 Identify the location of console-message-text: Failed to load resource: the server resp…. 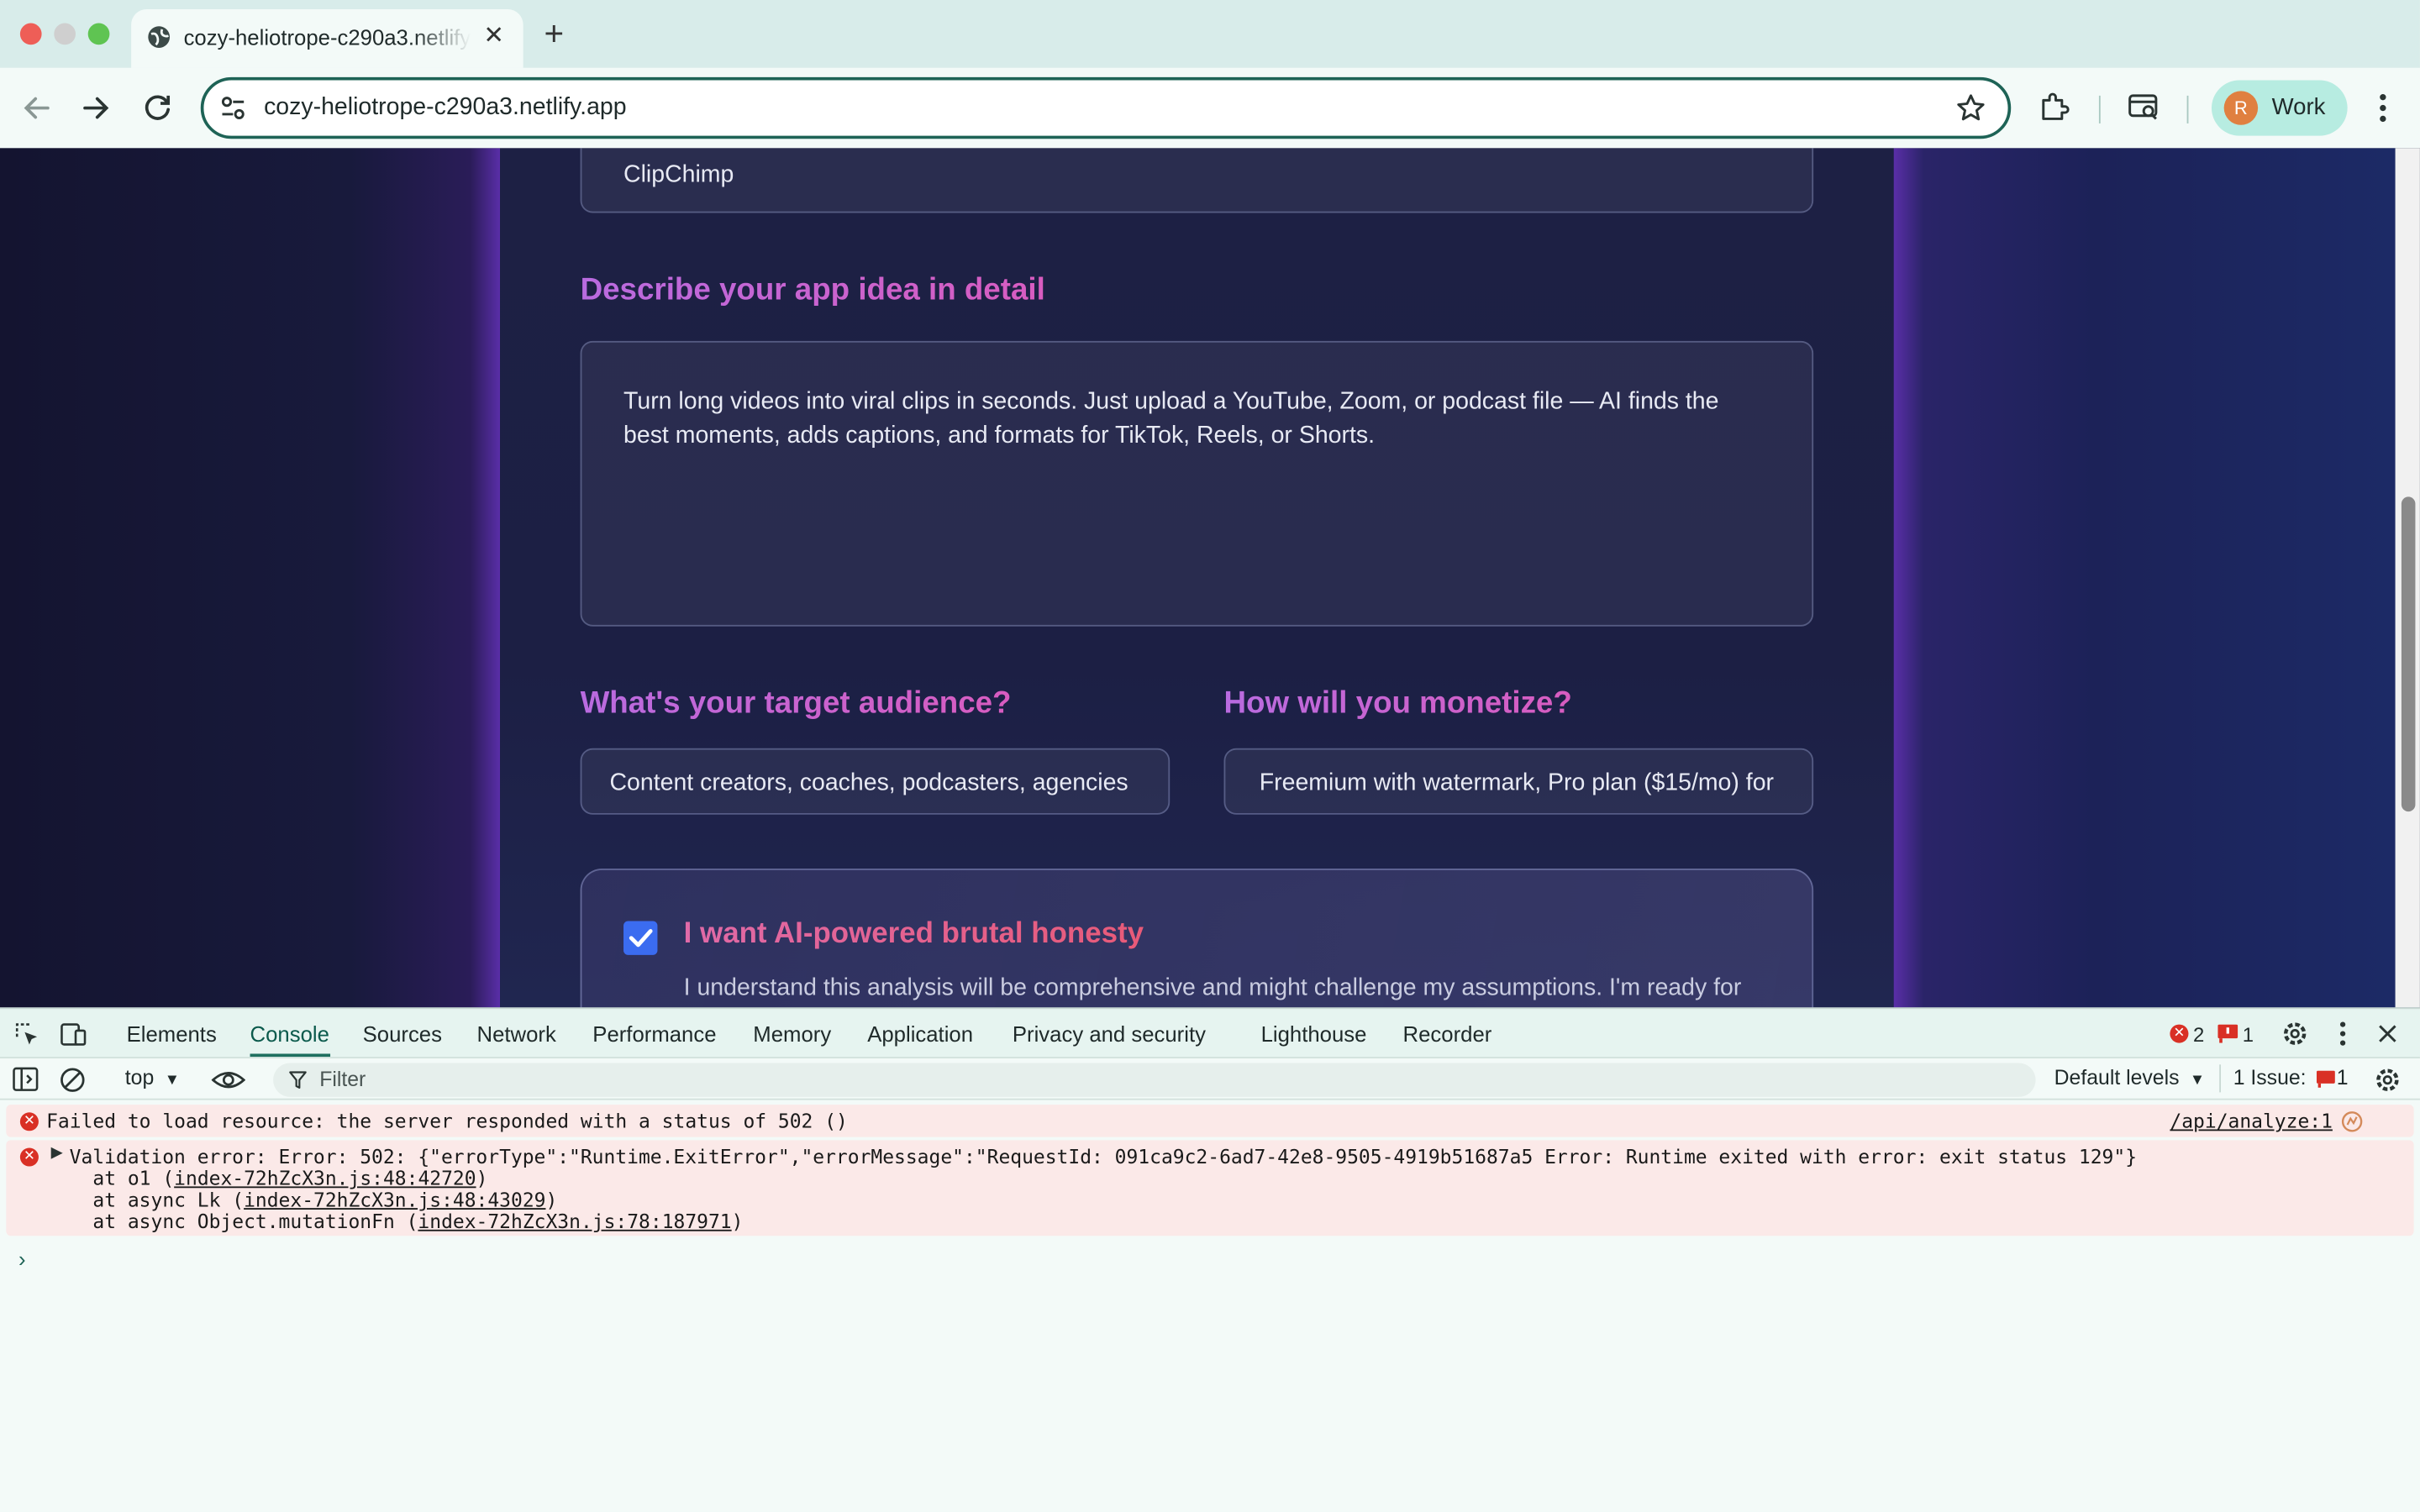
(447, 1121).